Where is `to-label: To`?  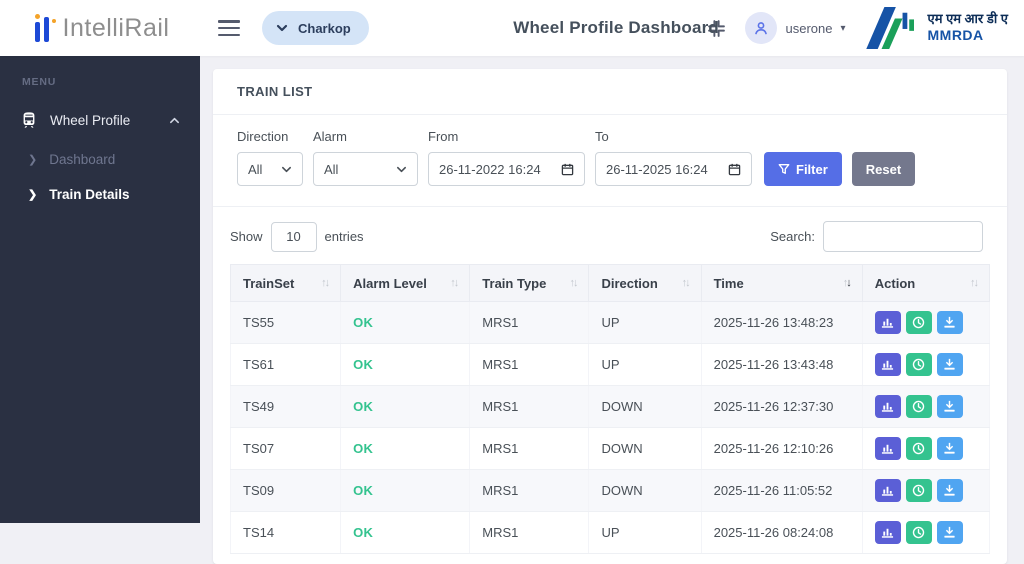 to-label: To is located at coordinates (602, 136).